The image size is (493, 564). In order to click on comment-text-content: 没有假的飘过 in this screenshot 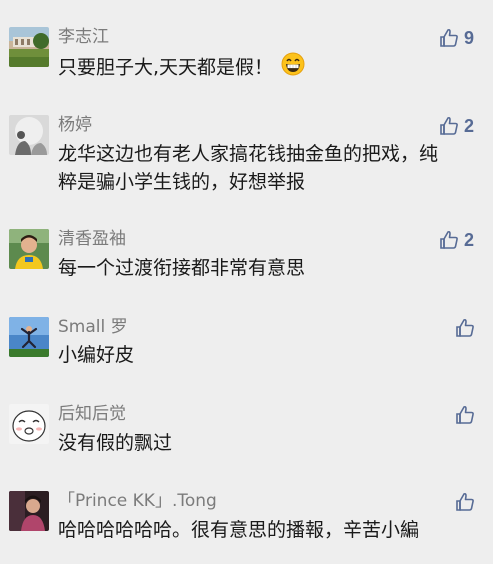, I will do `click(115, 443)`.